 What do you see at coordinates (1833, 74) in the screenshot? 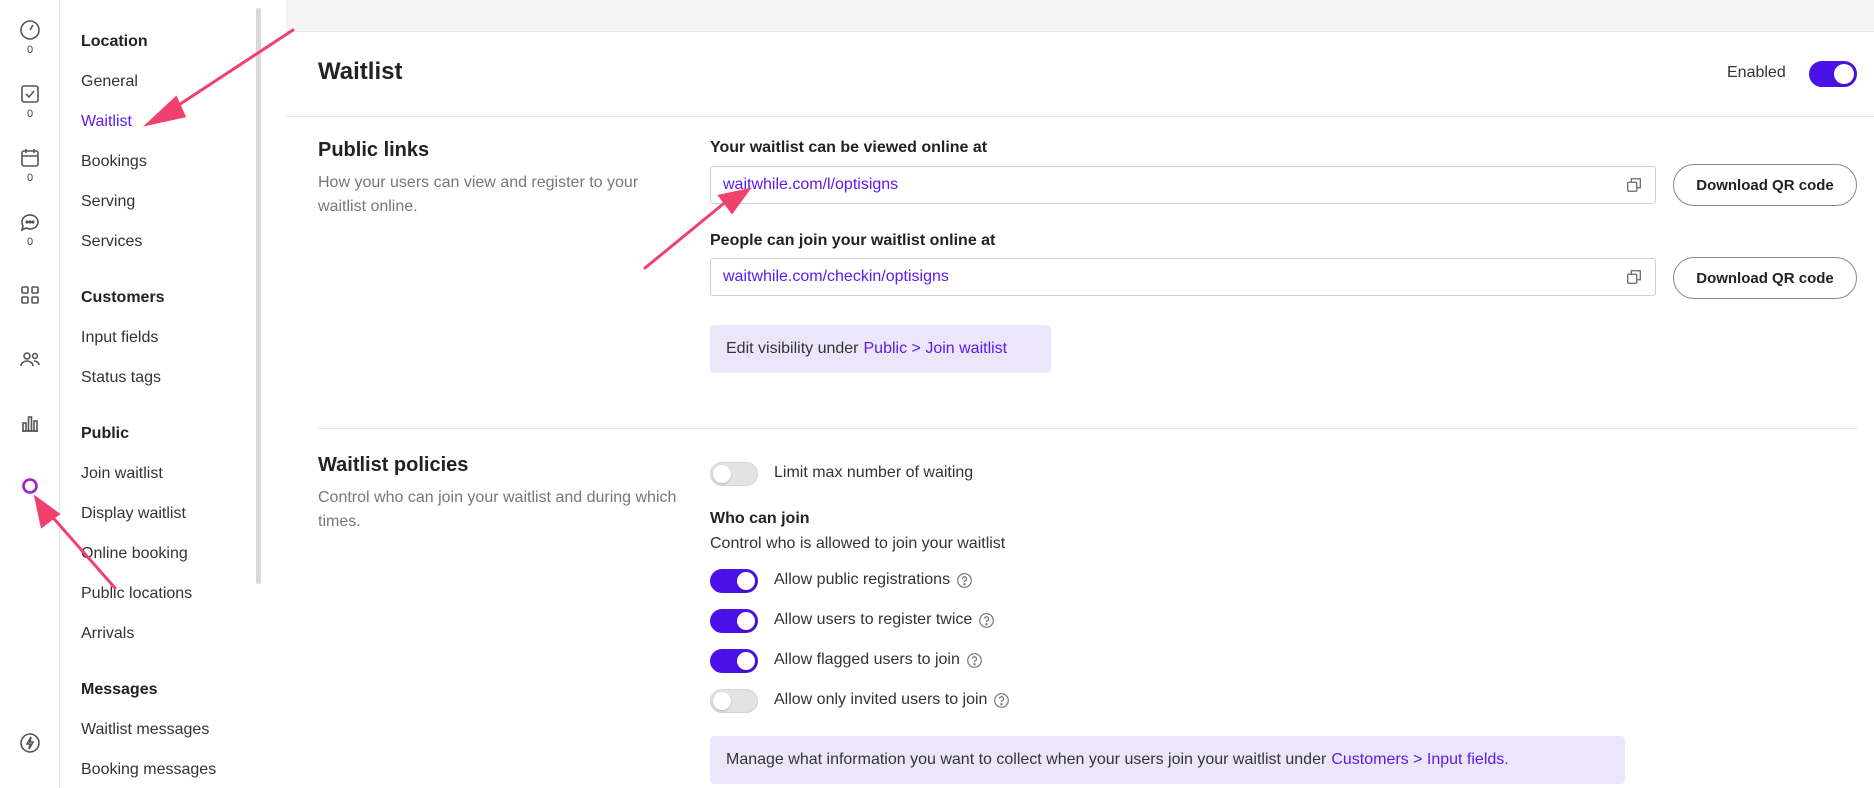
I see `waitlist-enabled-toggle` at bounding box center [1833, 74].